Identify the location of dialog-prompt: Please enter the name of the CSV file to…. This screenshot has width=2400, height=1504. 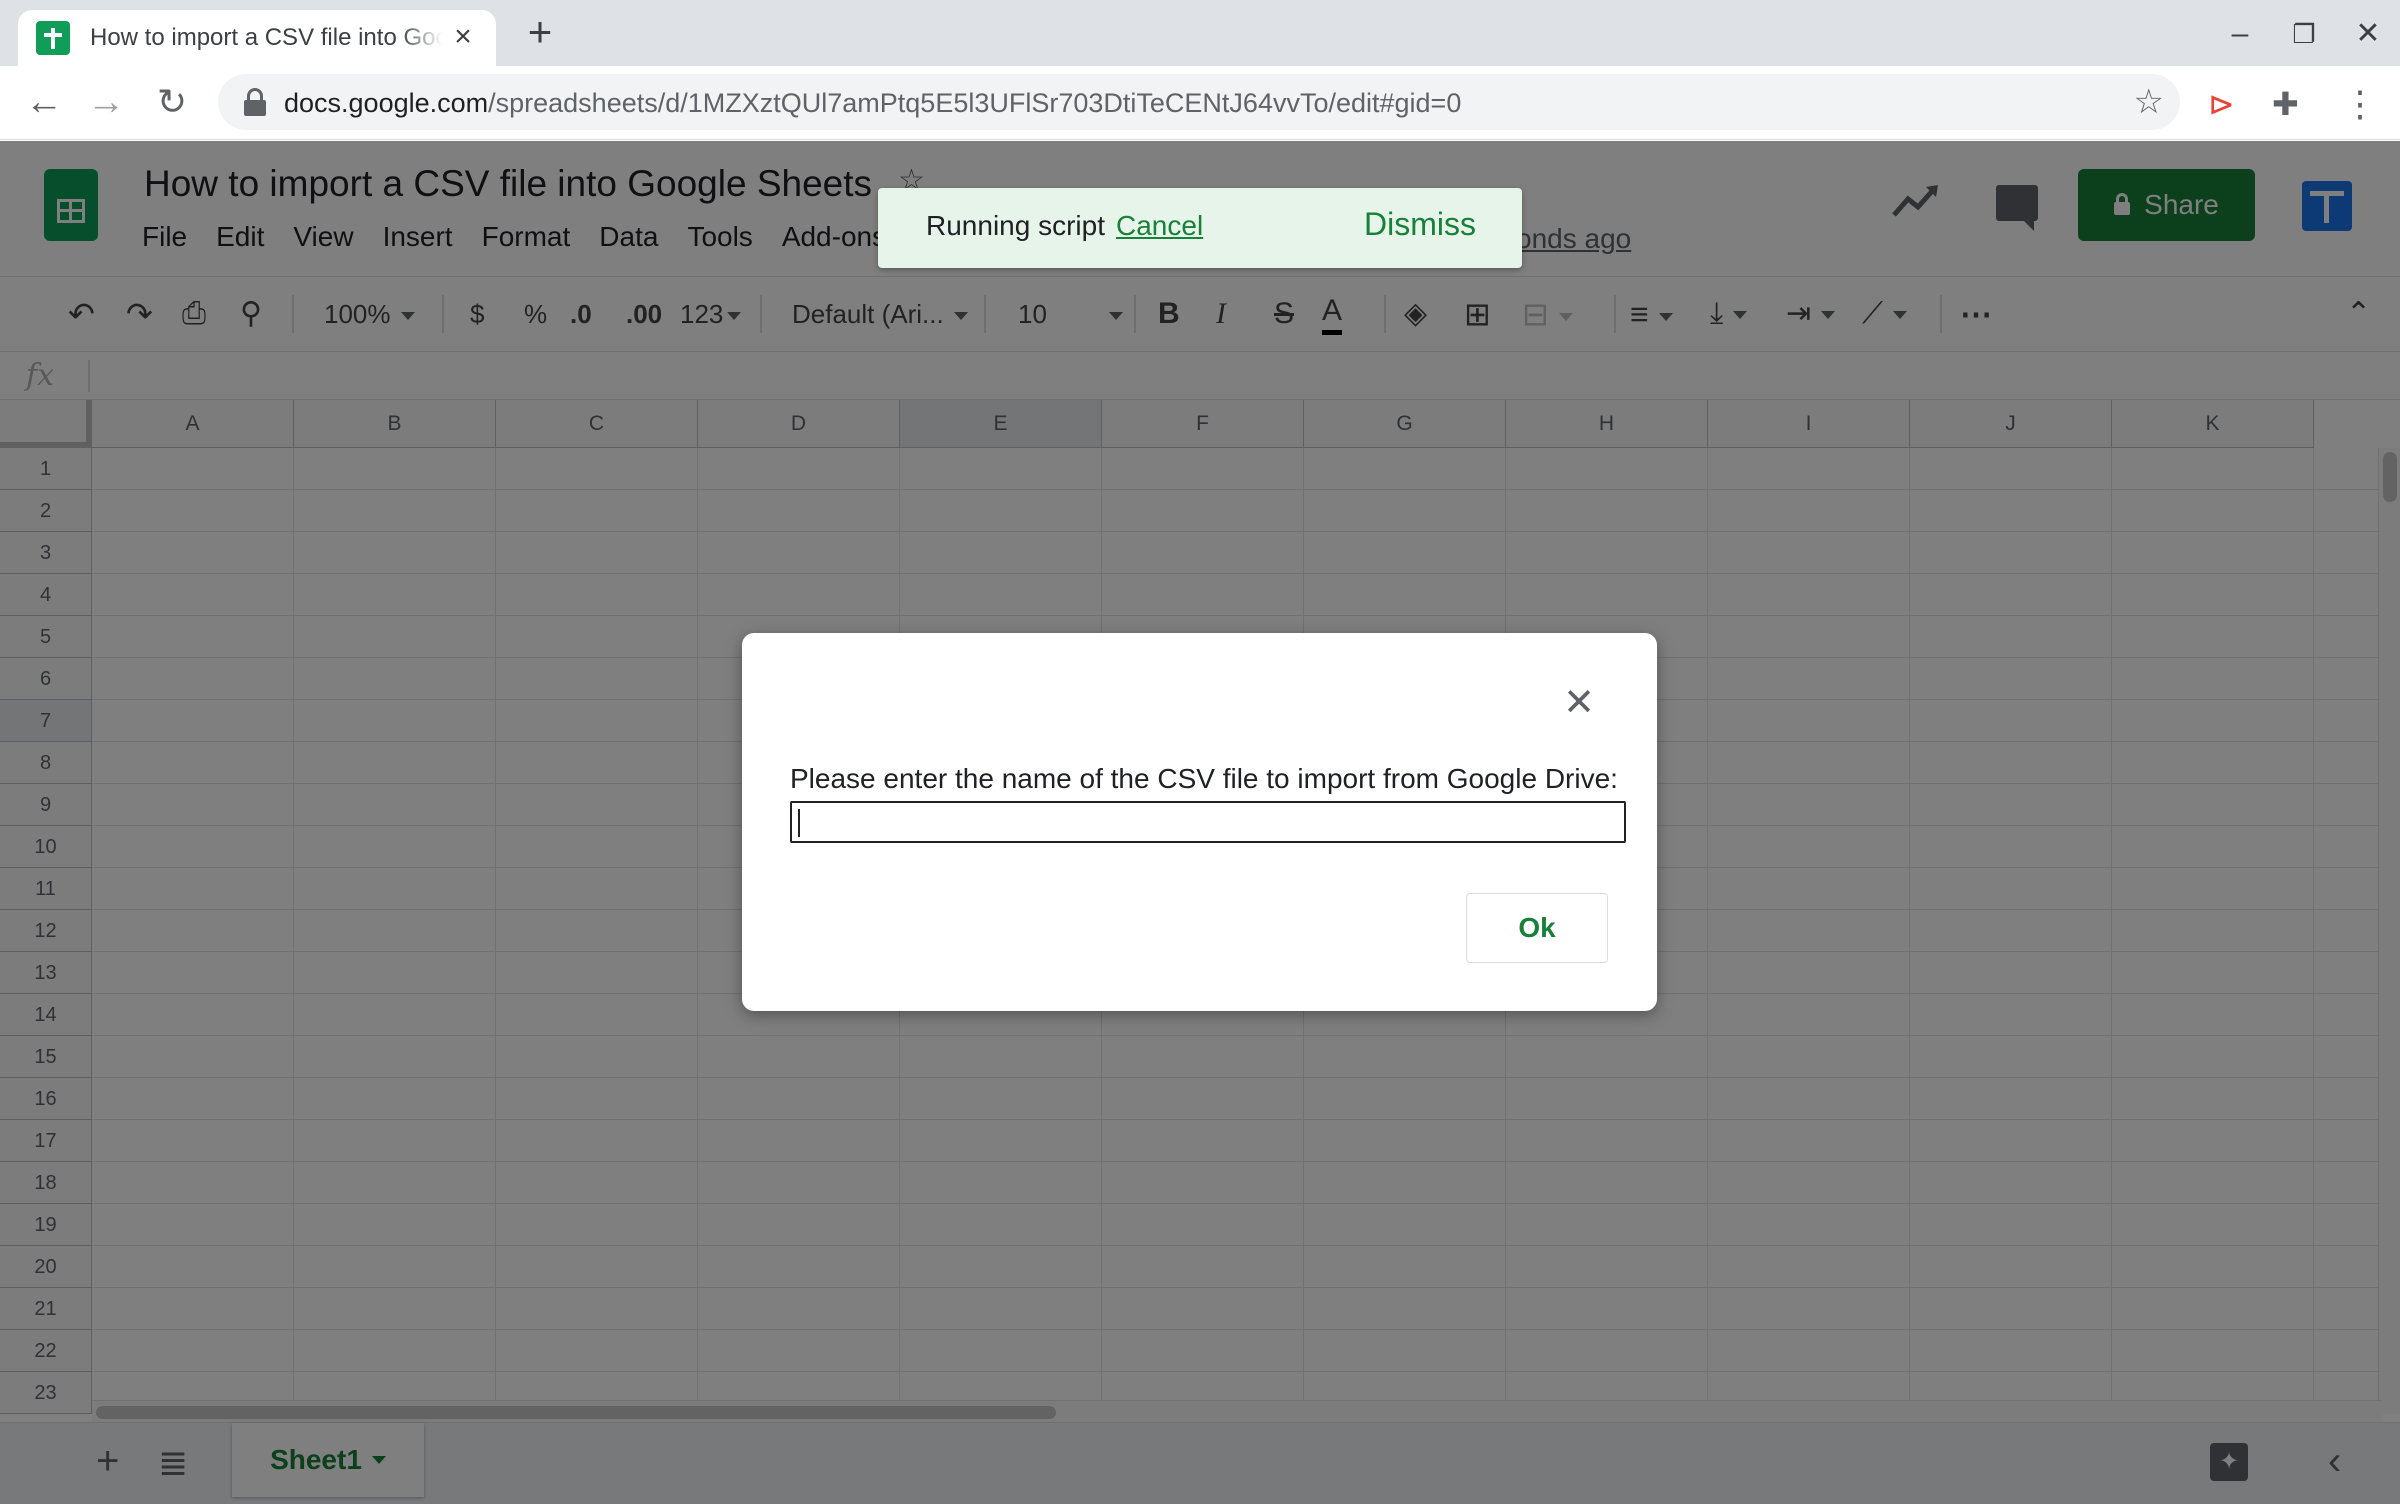
(1204, 778).